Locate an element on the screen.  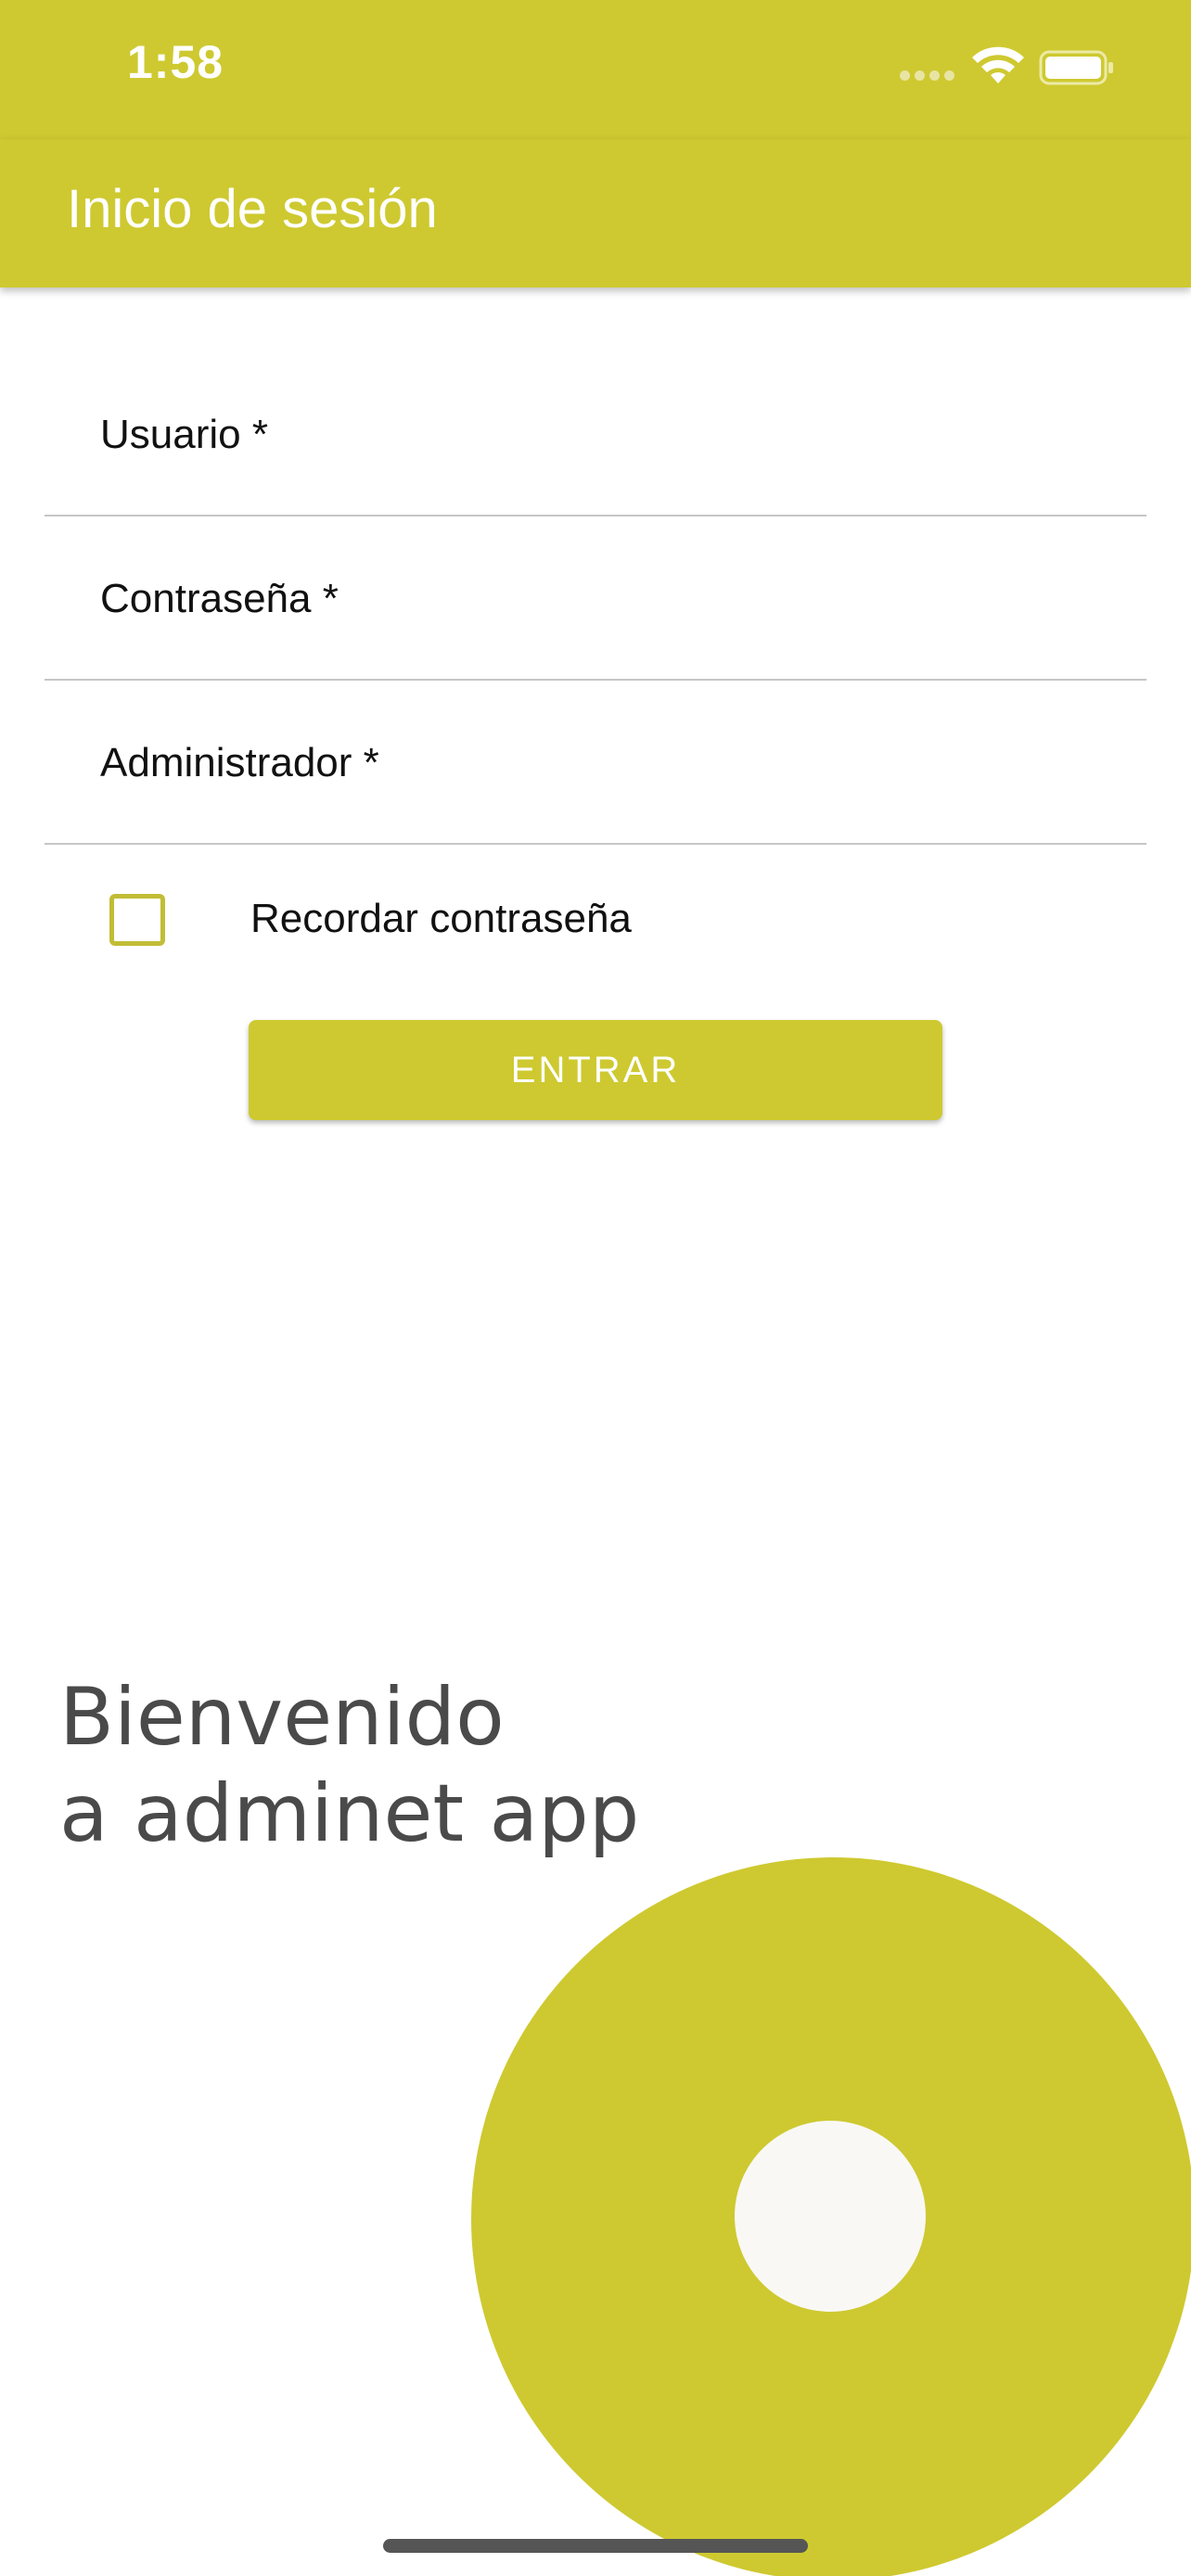
username-input is located at coordinates (595, 433).